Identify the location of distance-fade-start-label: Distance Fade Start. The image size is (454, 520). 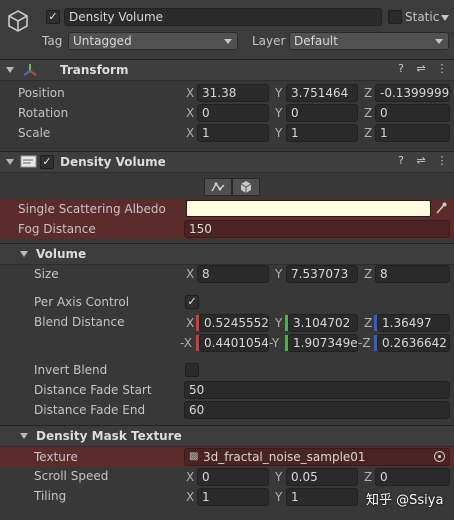
(93, 390).